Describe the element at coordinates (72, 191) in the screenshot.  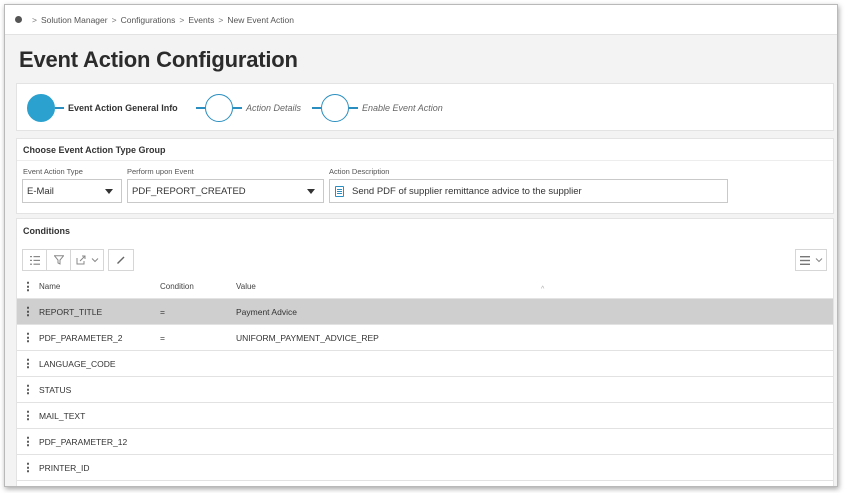
I see `event-action-type-select: E-Mail` at that location.